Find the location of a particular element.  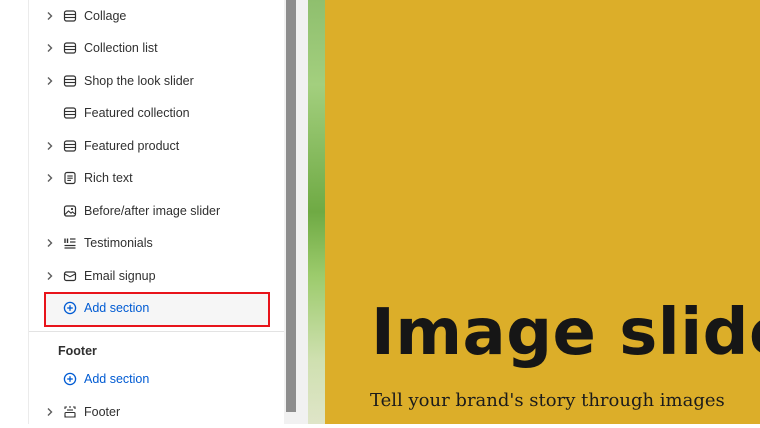

section-item-collage: Collage is located at coordinates (163, 16).